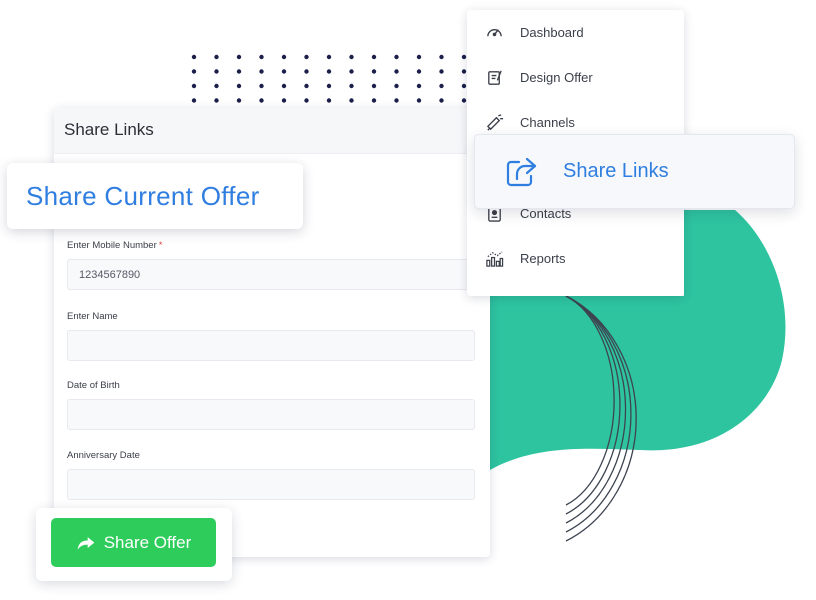 The width and height of the screenshot is (816, 600). I want to click on anniversary-label: Anniversary Date, so click(103, 455).